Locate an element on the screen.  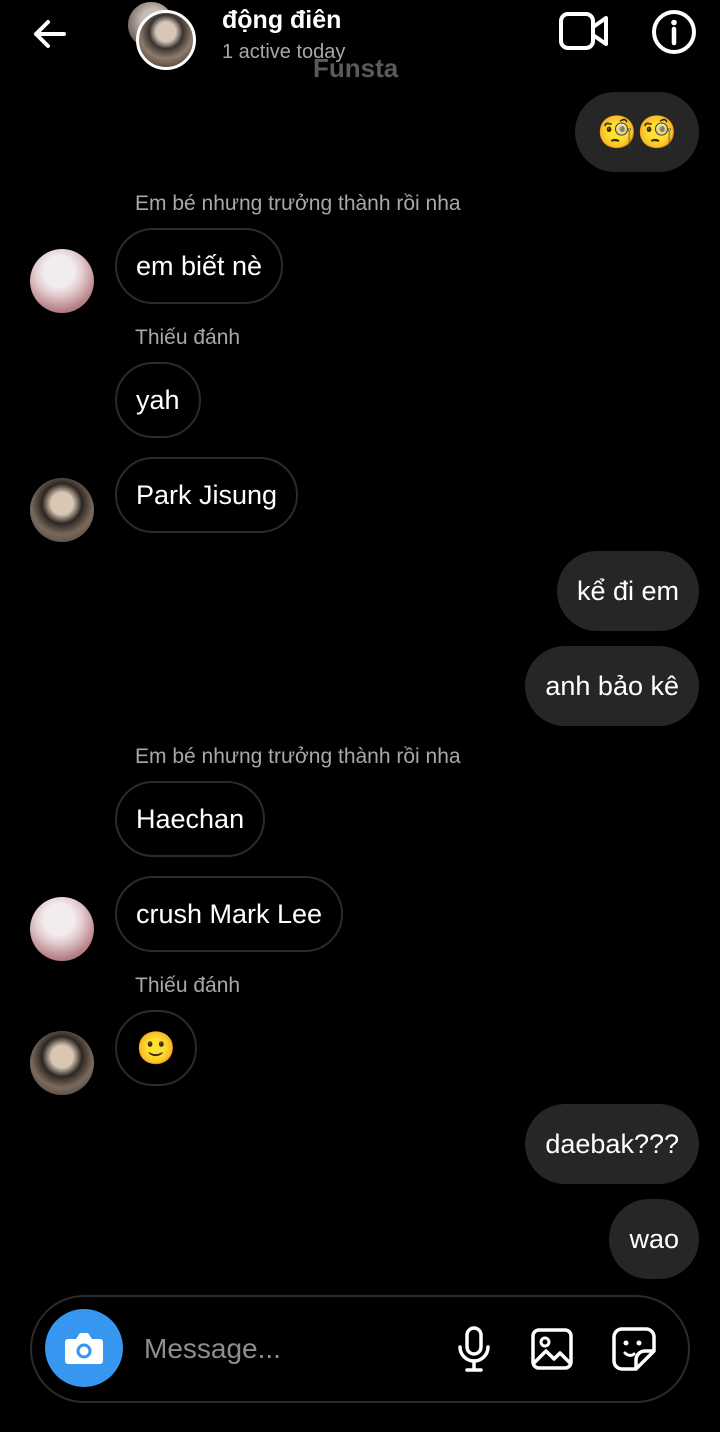
arrow-left-icon is located at coordinates (50, 34).